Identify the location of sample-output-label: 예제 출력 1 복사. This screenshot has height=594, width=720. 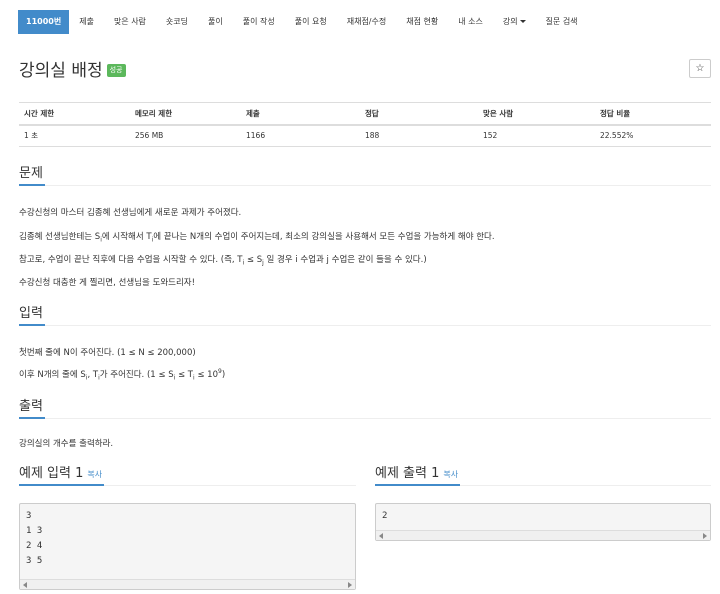
(418, 475).